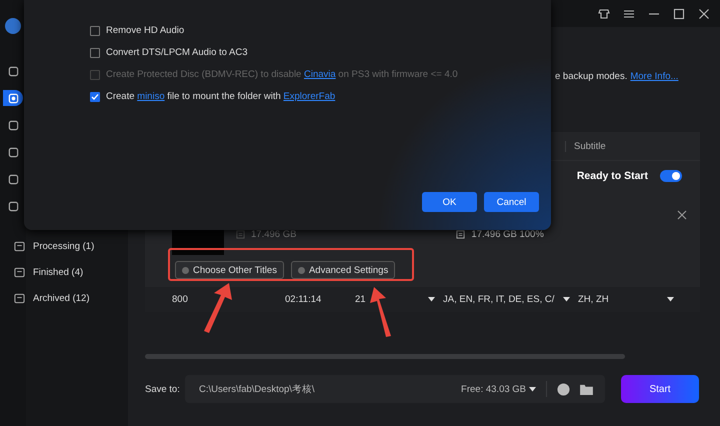 The height and width of the screenshot is (426, 720). What do you see at coordinates (629, 14) in the screenshot?
I see `menu-icon` at bounding box center [629, 14].